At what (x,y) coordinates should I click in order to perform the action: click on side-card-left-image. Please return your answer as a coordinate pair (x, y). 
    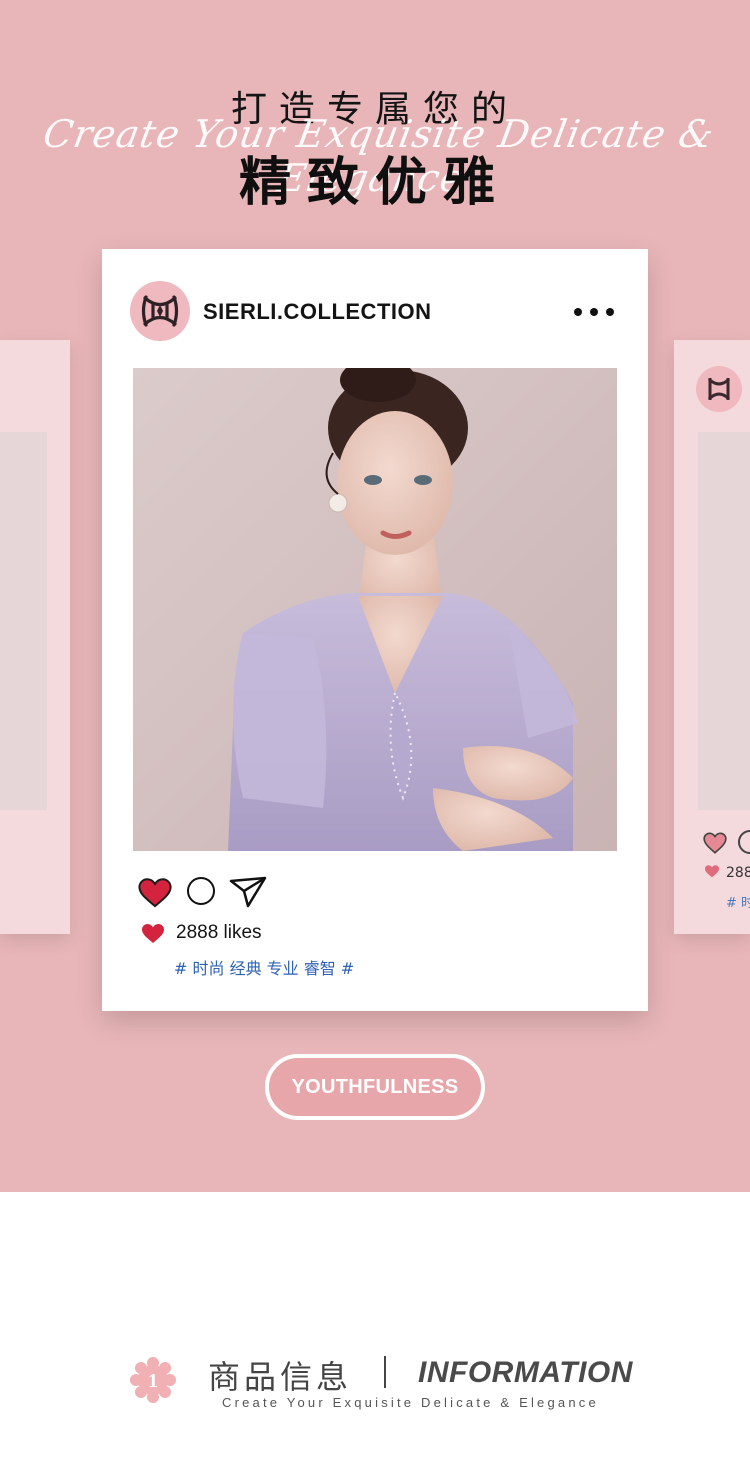
    Looking at the image, I should click on (23, 621).